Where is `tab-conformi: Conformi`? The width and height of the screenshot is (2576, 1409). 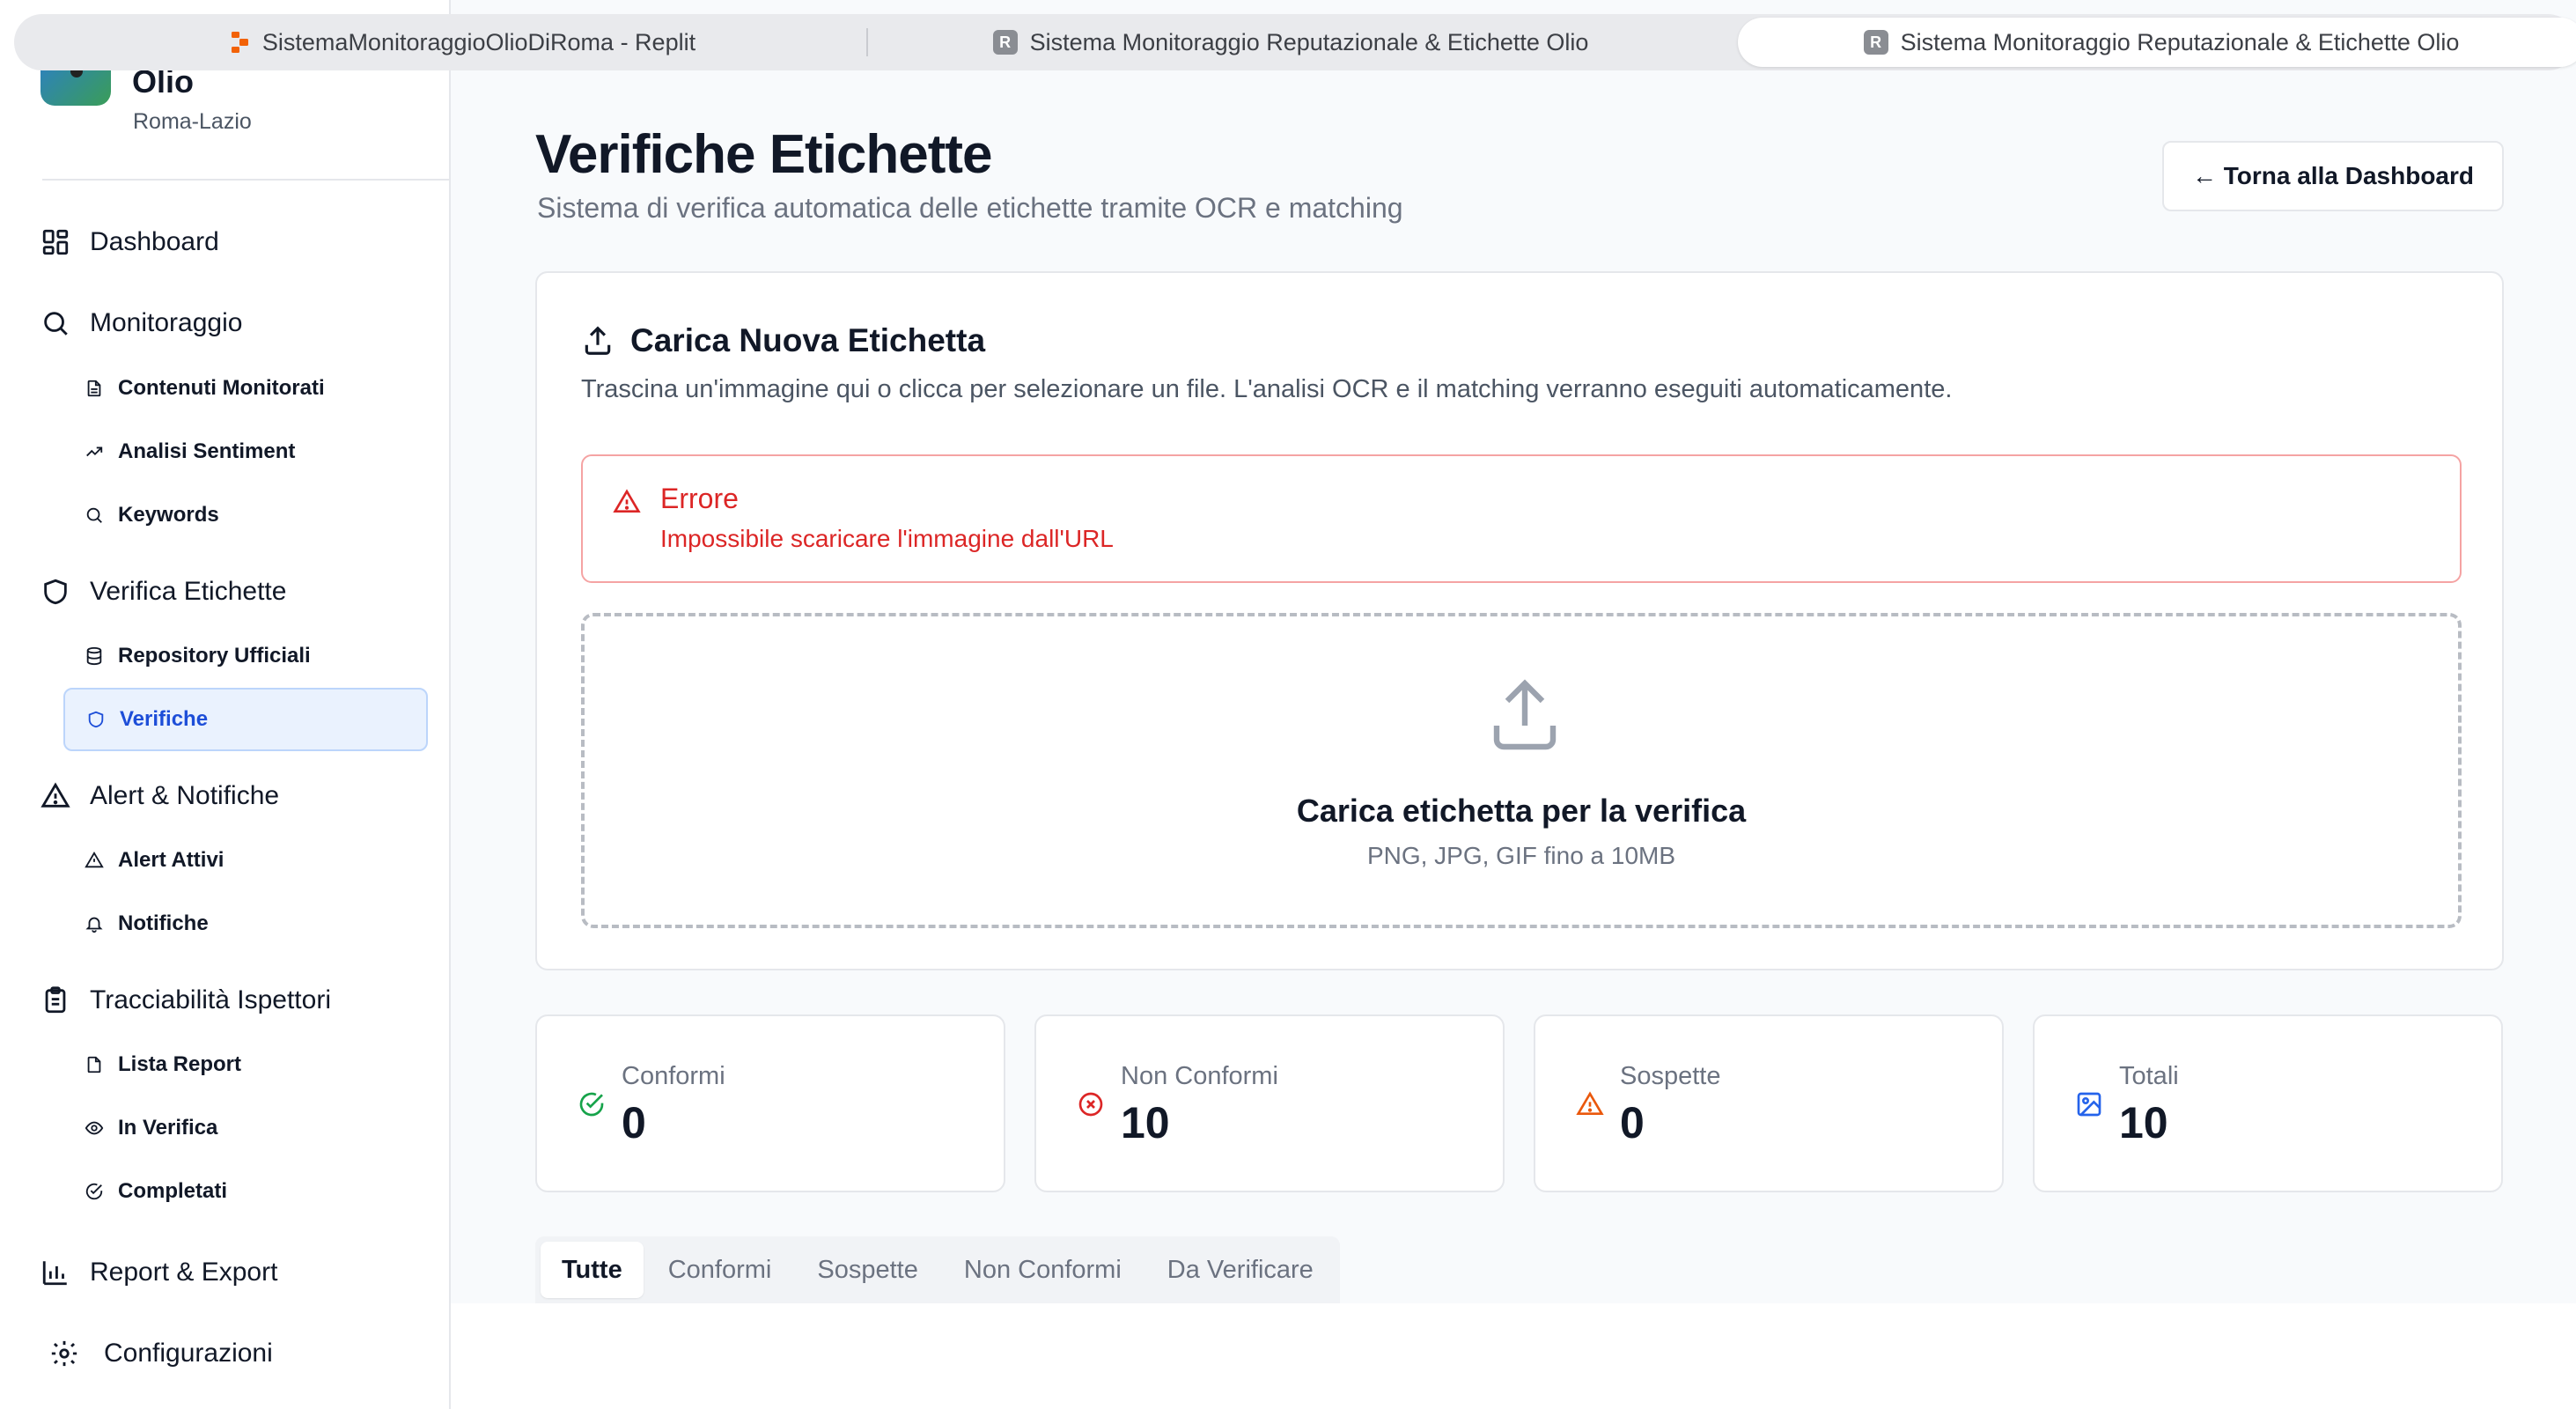
tab-conformi: Conformi is located at coordinates (720, 1270).